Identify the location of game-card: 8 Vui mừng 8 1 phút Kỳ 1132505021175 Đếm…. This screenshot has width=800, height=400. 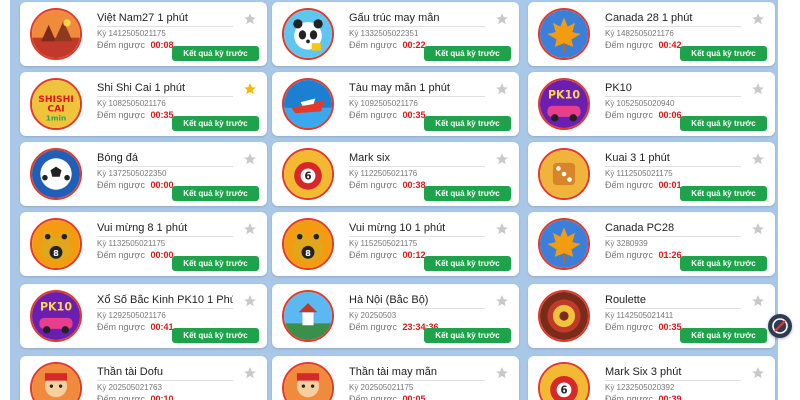
(143, 244).